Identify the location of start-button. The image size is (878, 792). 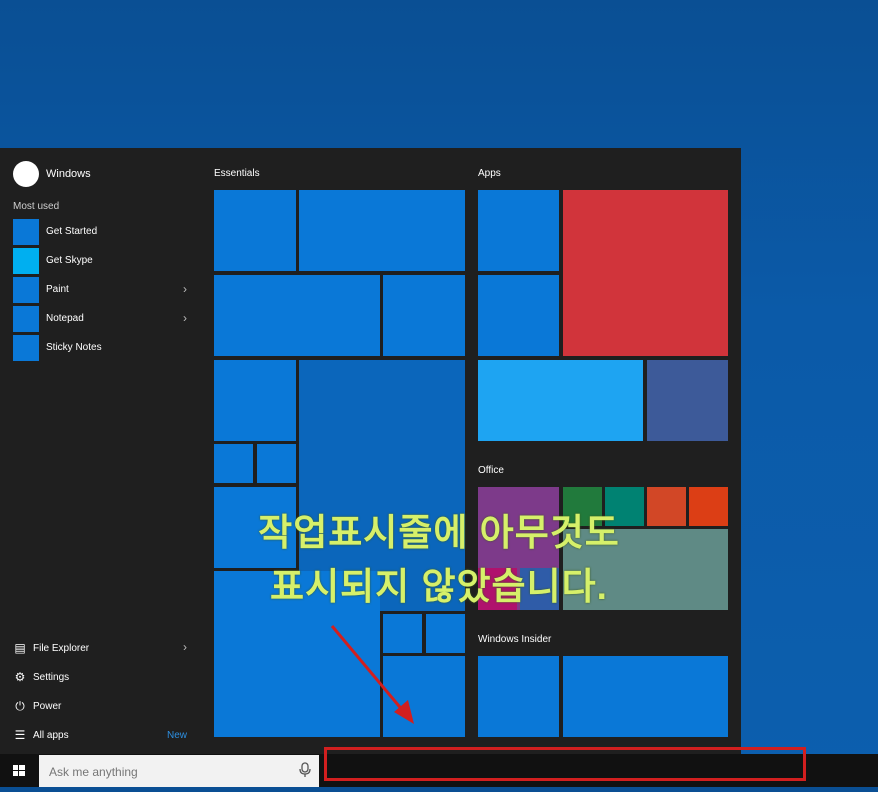
(19, 770).